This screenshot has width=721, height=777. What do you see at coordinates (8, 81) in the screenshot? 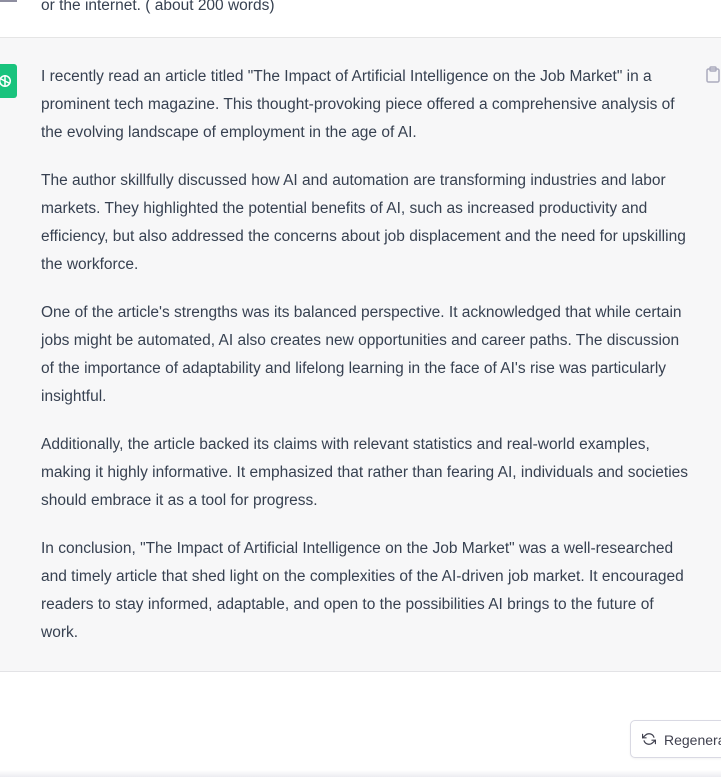
I see `openai-logo-icon` at bounding box center [8, 81].